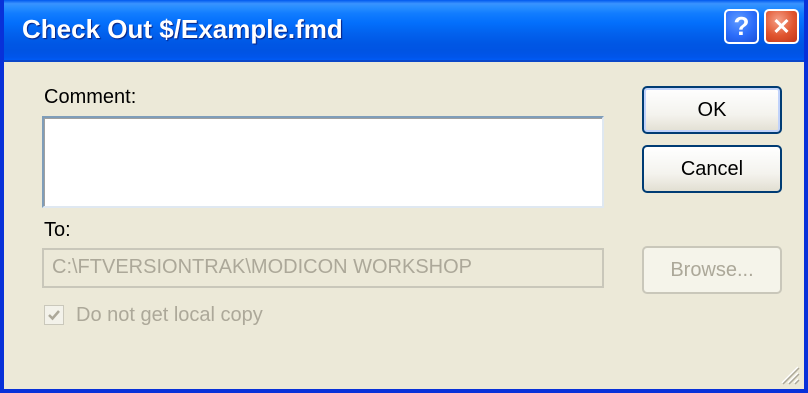 The width and height of the screenshot is (808, 393). I want to click on no-local-copy-checkbox, so click(54, 315).